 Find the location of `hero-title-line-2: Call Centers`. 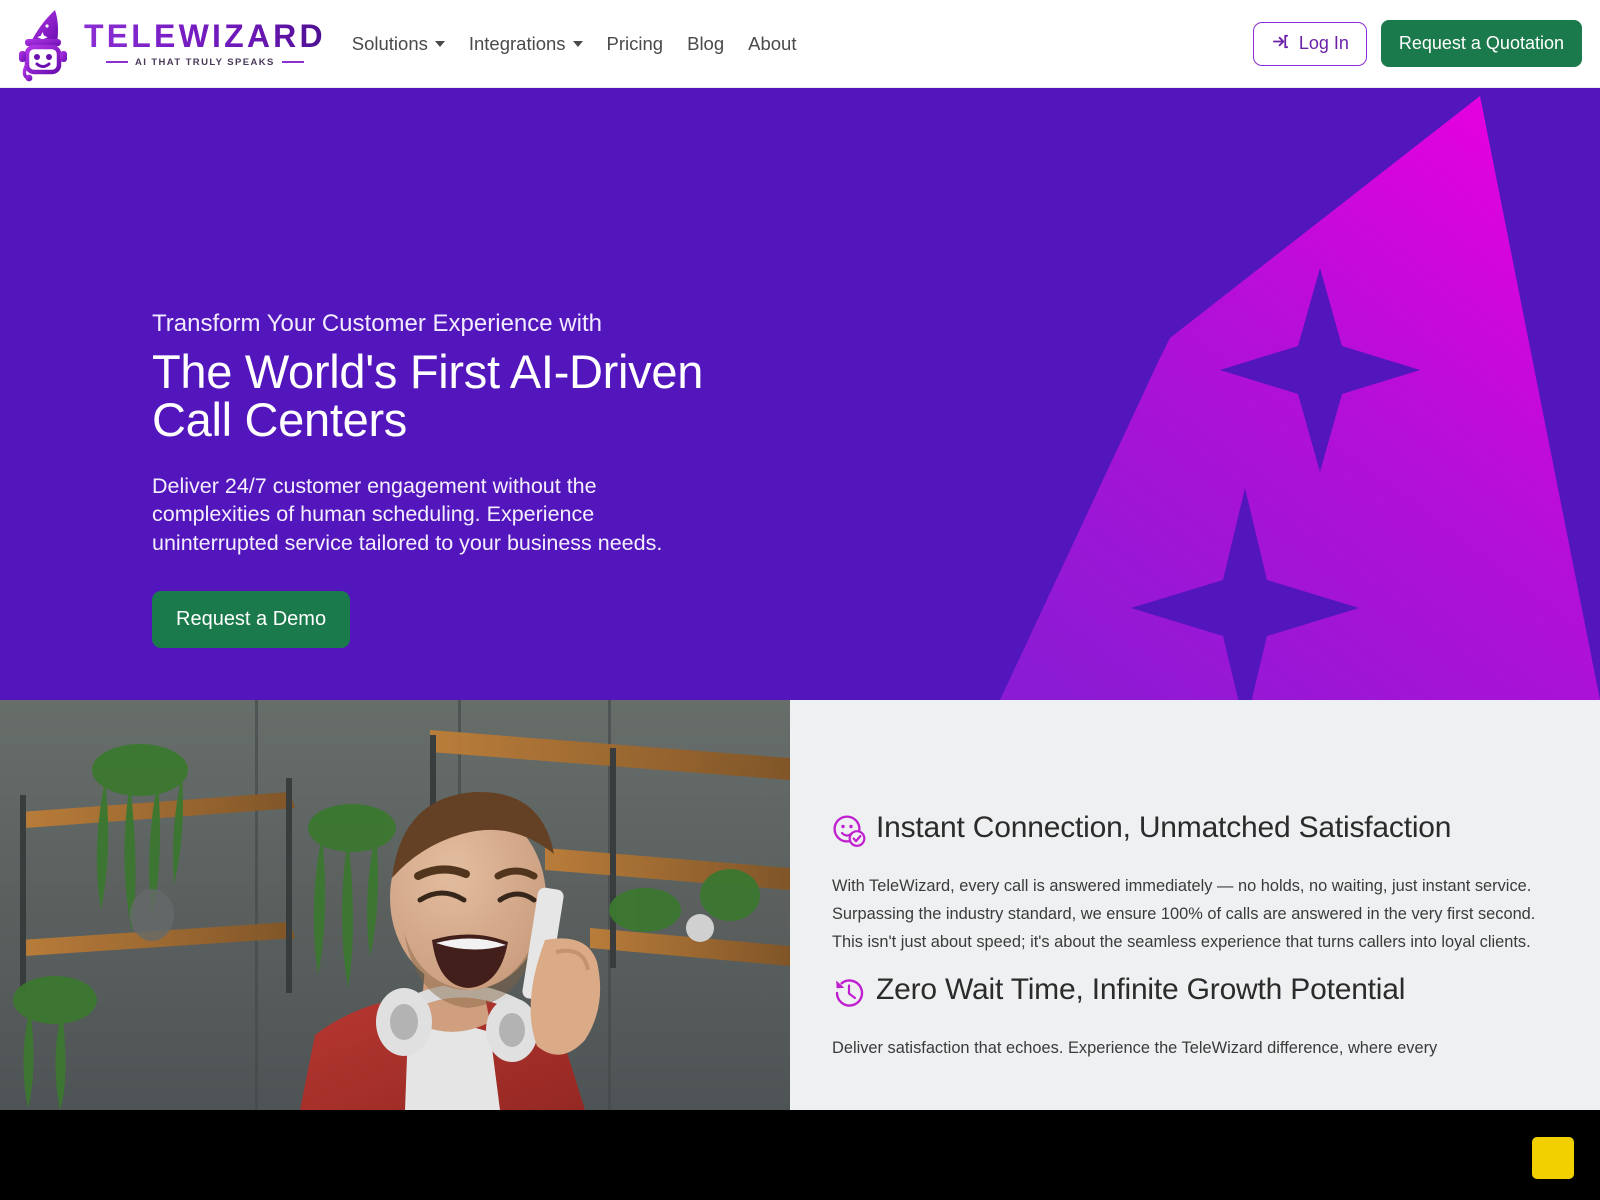

hero-title-line-2: Call Centers is located at coordinates (279, 419).